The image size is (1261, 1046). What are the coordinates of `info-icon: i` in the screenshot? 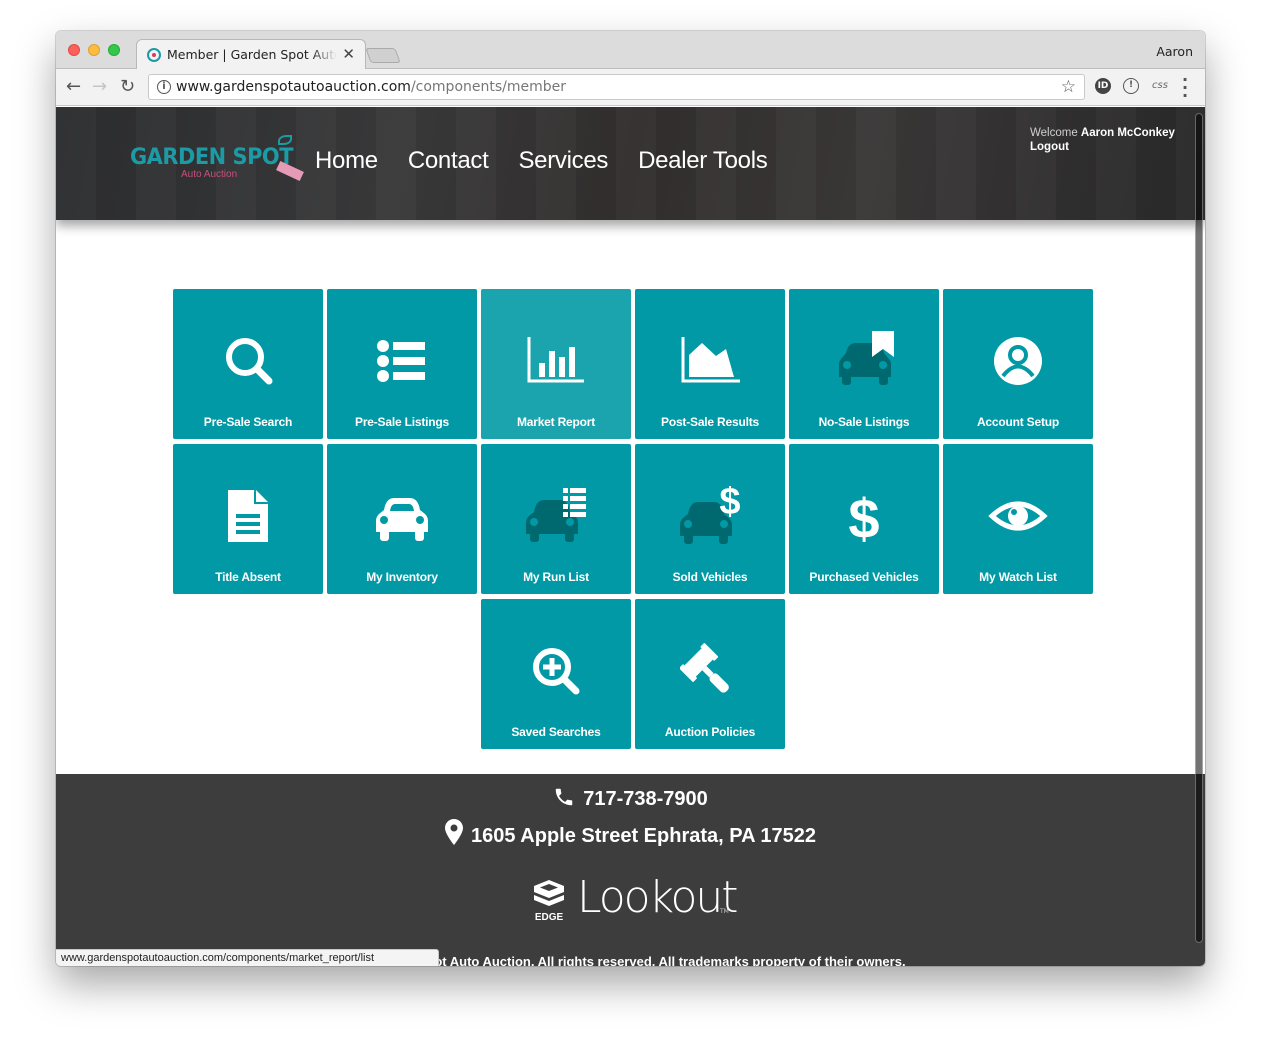 It's located at (164, 87).